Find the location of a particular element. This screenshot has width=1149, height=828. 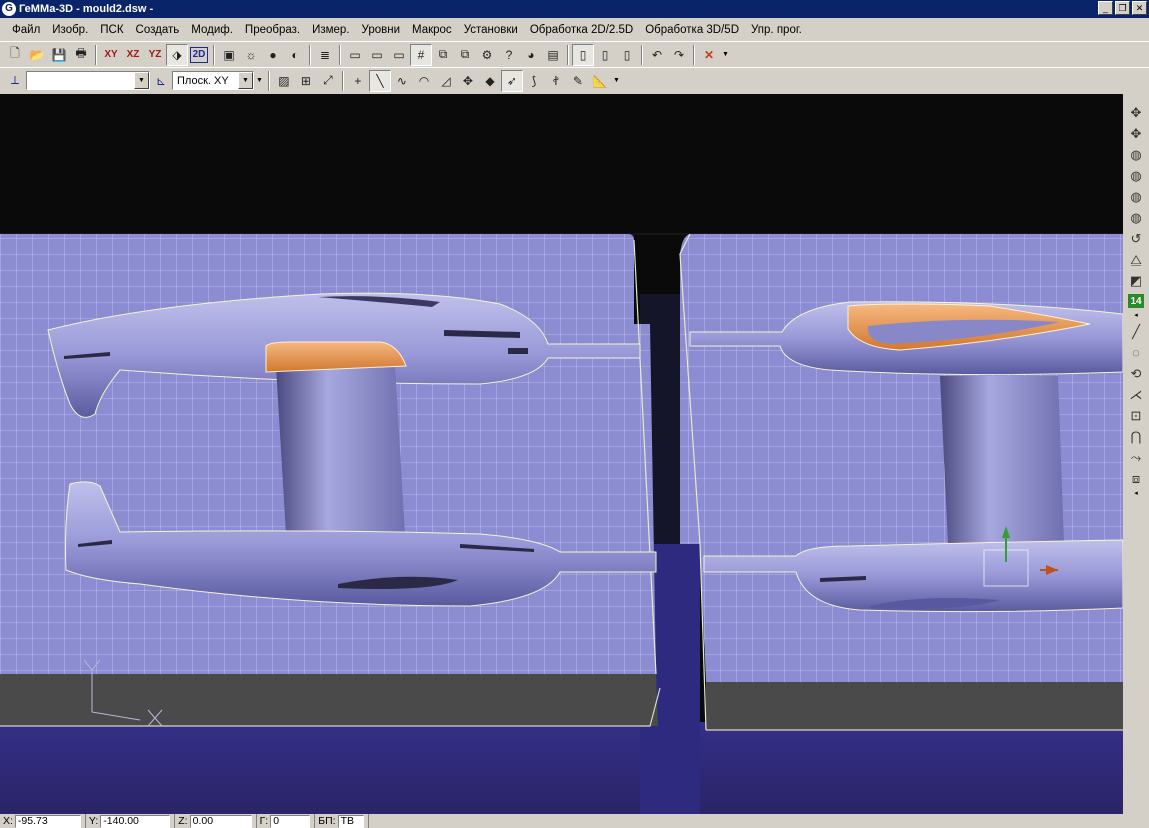

toolbar-separator is located at coordinates (694, 54).